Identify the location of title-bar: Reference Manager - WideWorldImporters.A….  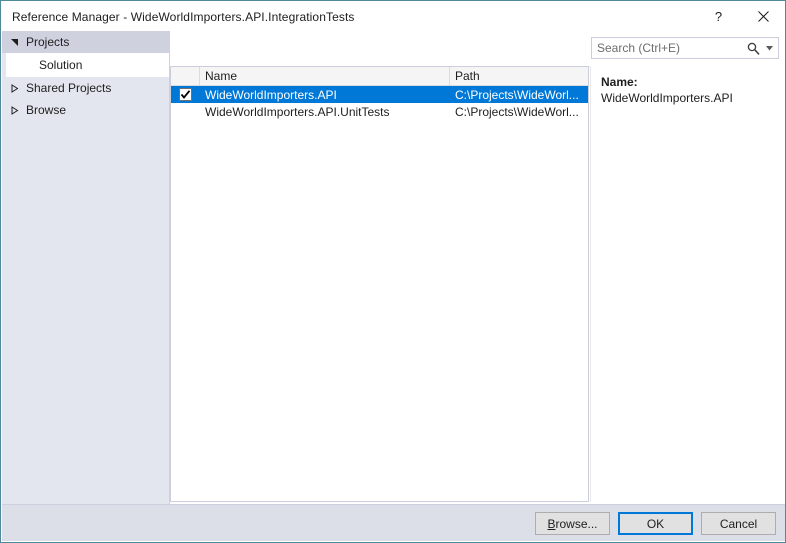
(393, 16).